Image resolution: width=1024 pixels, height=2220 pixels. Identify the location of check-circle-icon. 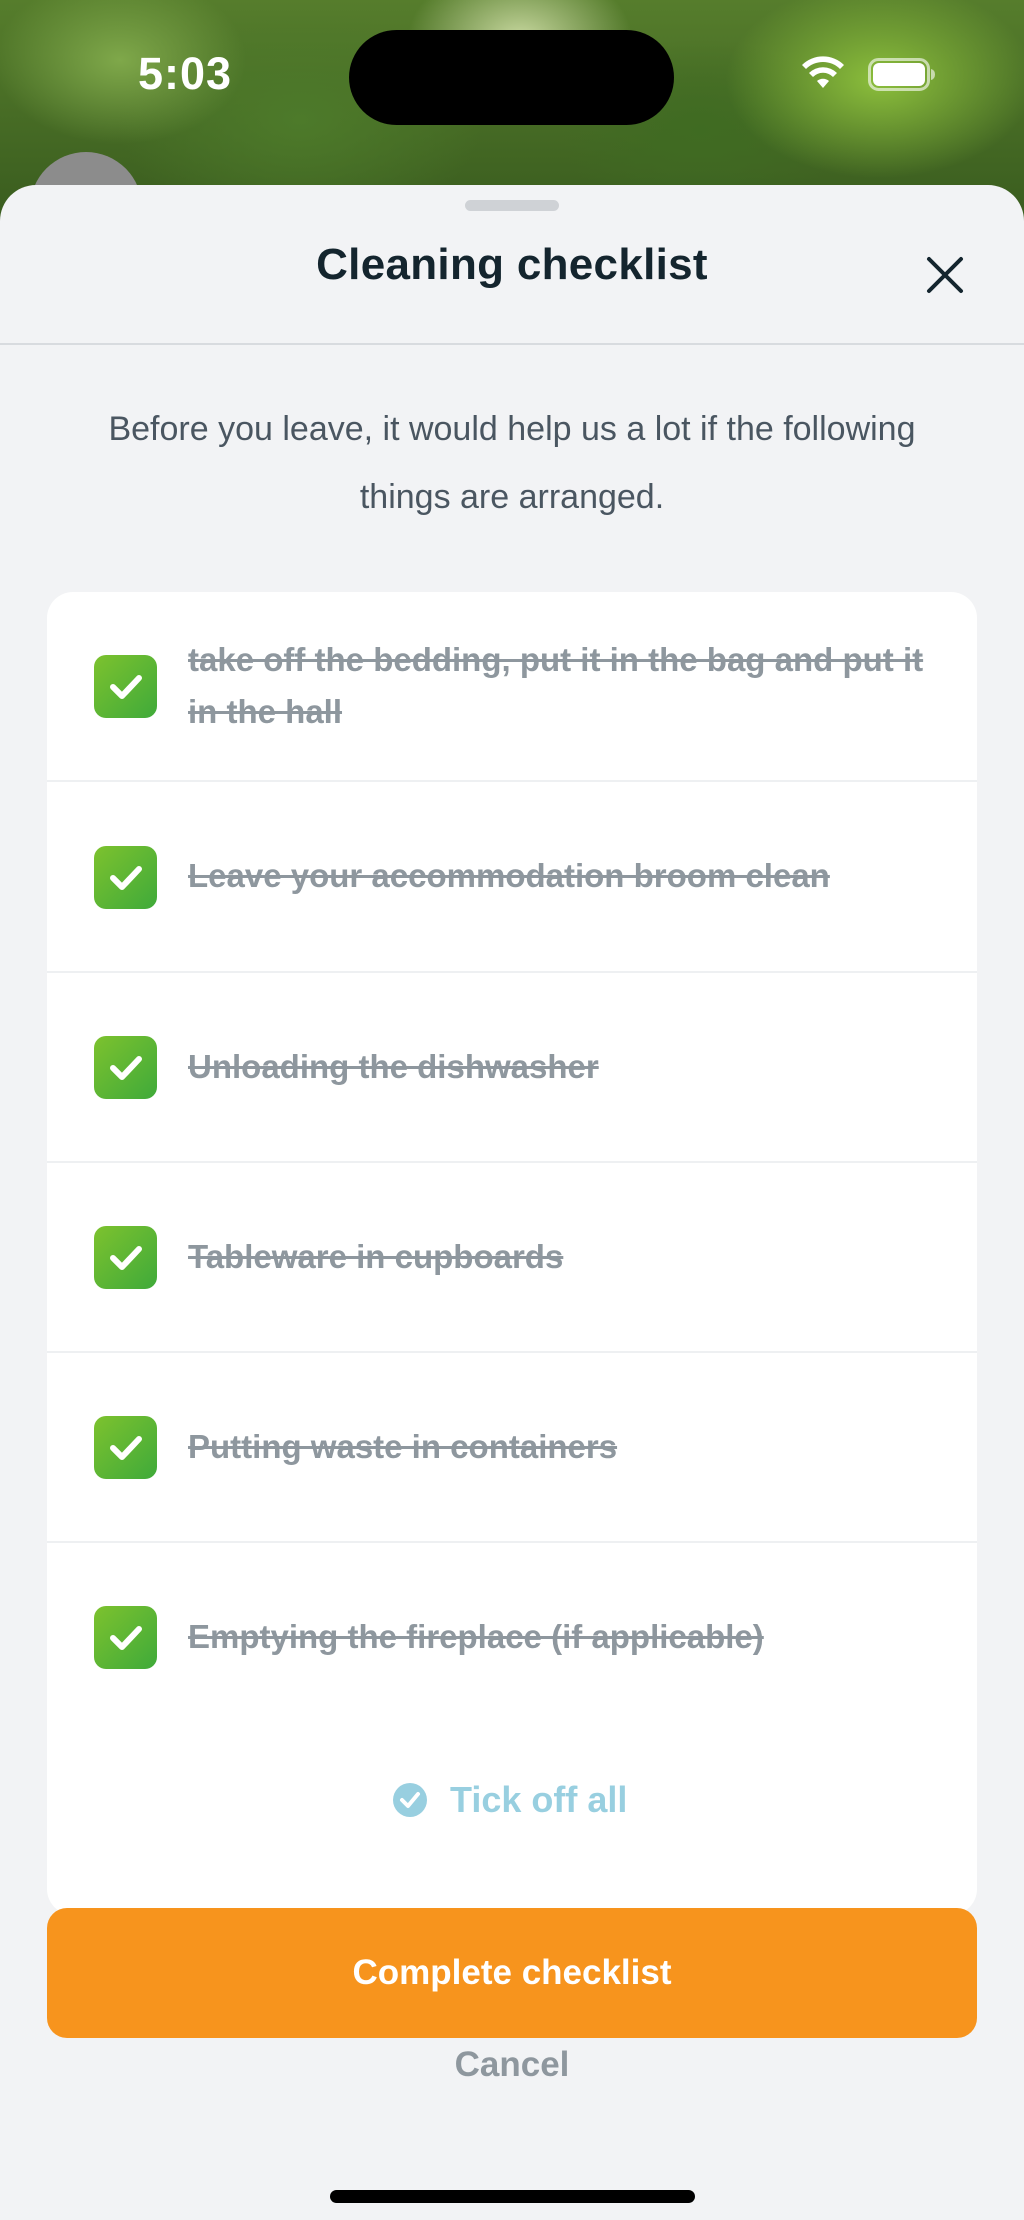
(410, 1800).